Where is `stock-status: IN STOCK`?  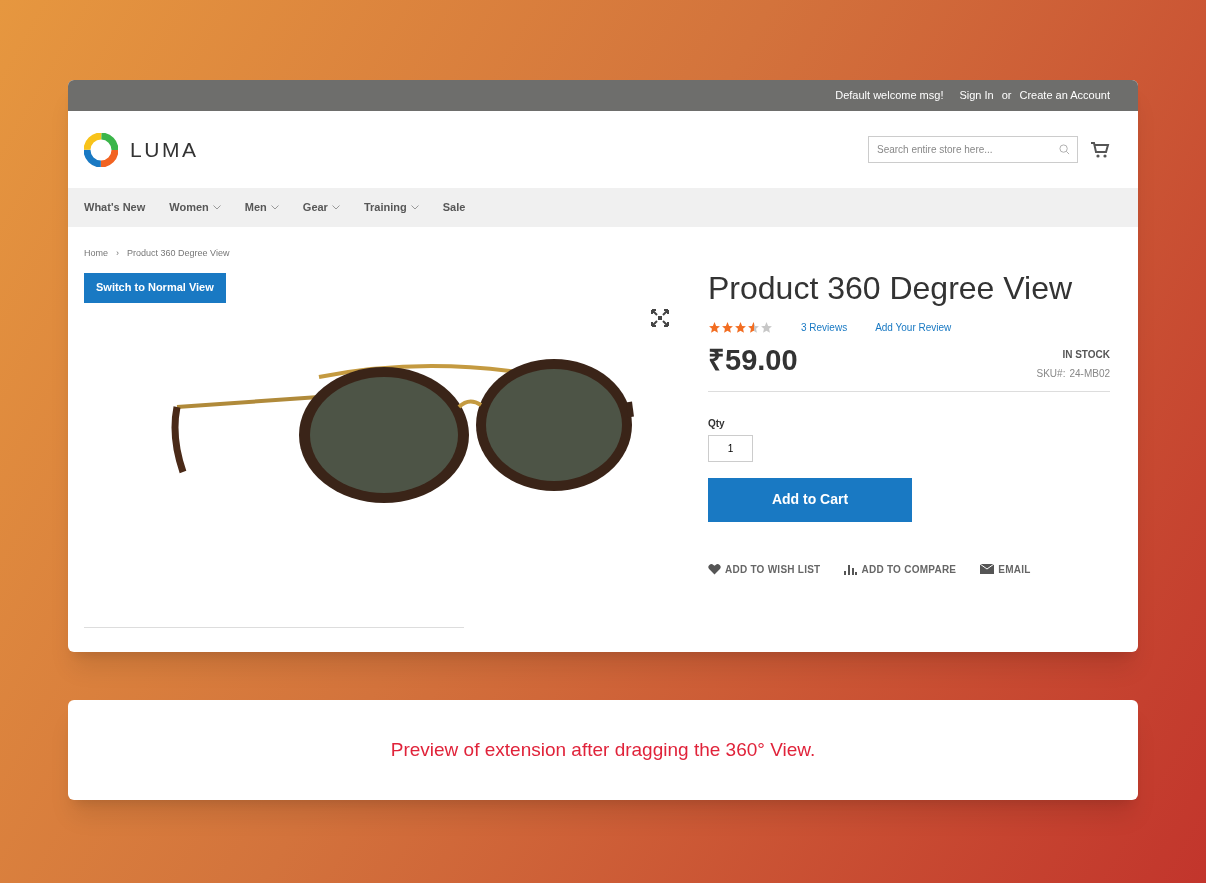
stock-status: IN STOCK is located at coordinates (1086, 355).